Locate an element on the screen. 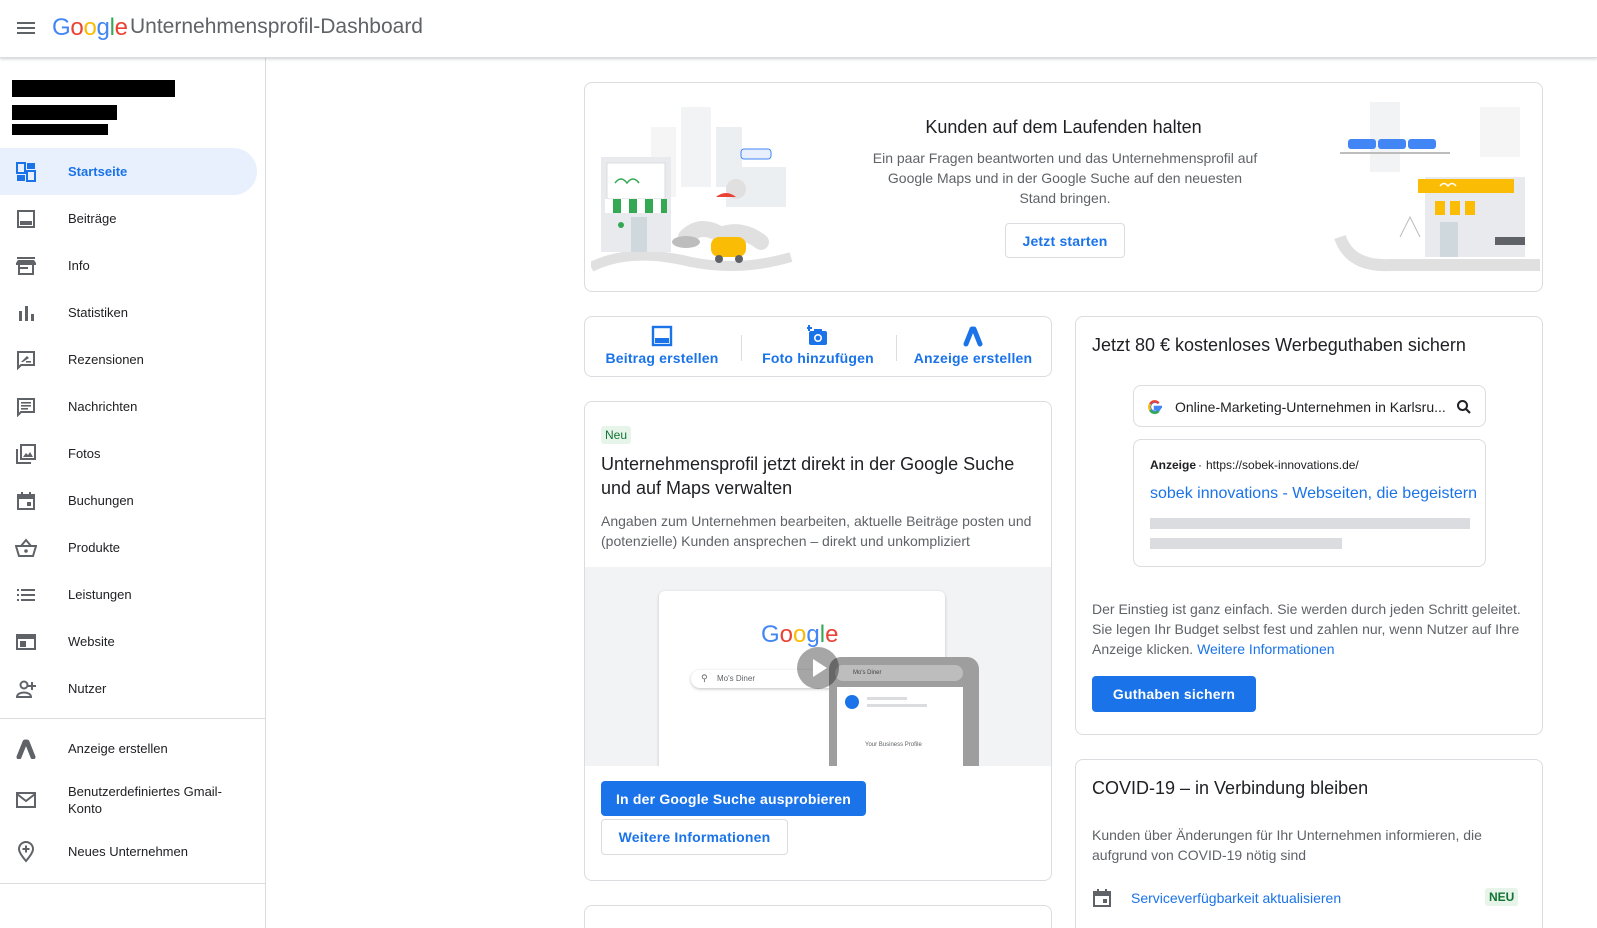 The width and height of the screenshot is (1597, 928). phone-mockup: Mo's Diner Your Business Profile is located at coordinates (904, 711).